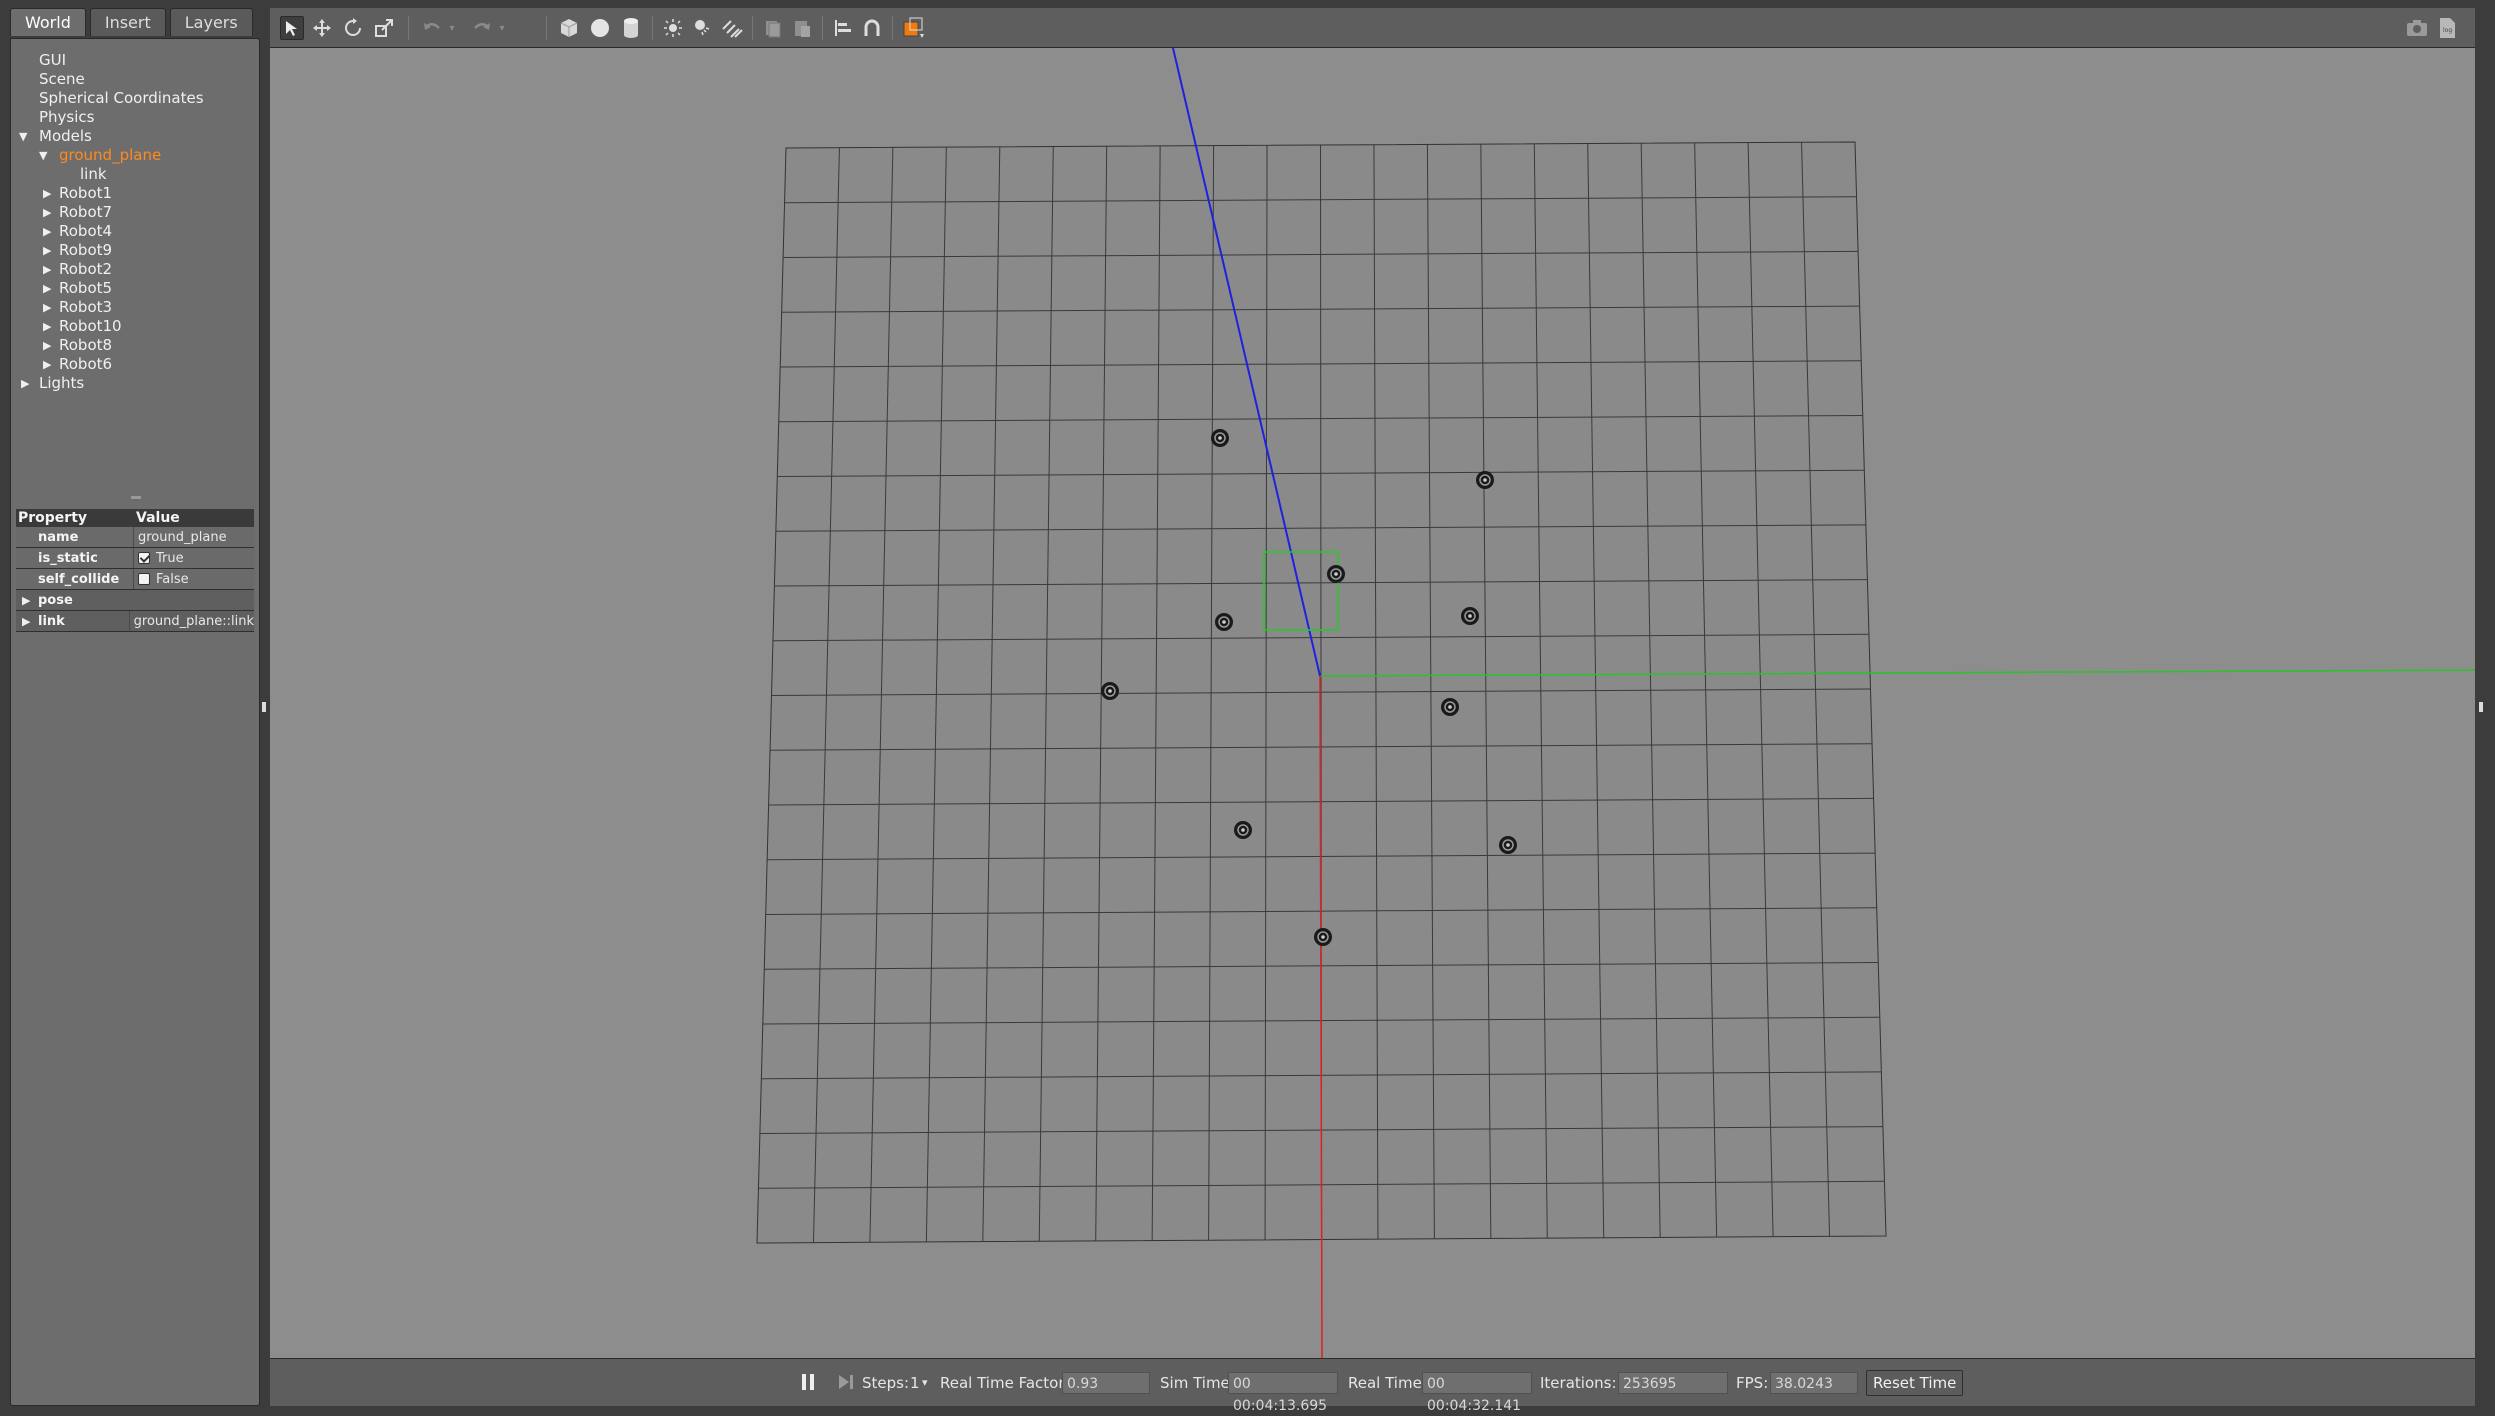 Image resolution: width=2495 pixels, height=1416 pixels. Describe the element at coordinates (136, 231) in the screenshot. I see `tree-item-robot: ▶ Robot4` at that location.